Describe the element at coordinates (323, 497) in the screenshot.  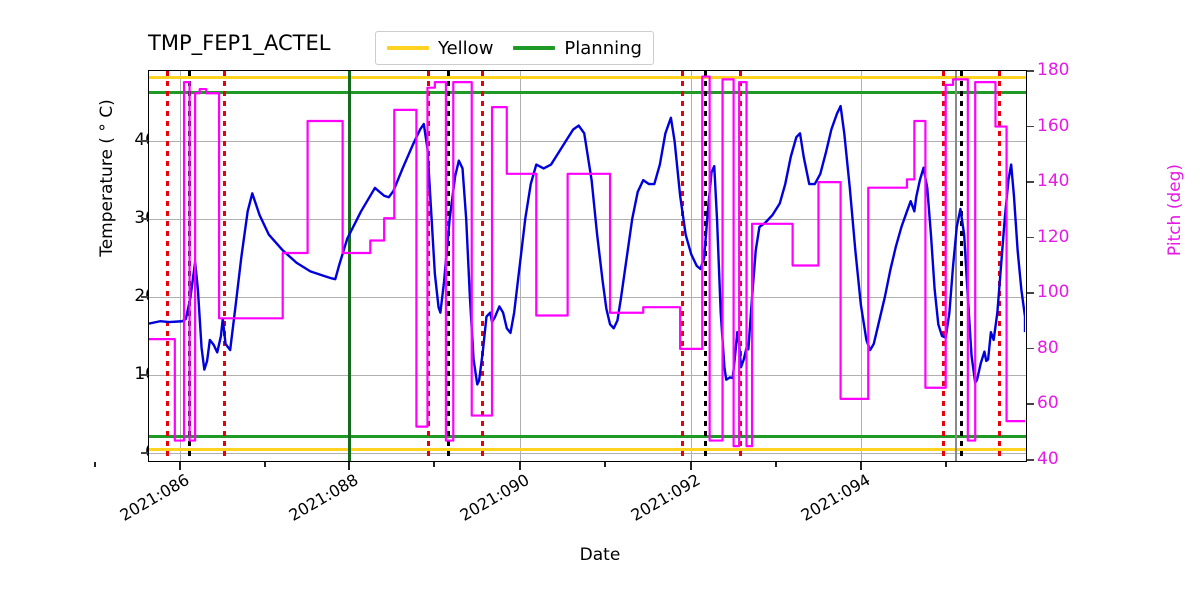
I see `x-axis-tick-label: 2021:088` at that location.